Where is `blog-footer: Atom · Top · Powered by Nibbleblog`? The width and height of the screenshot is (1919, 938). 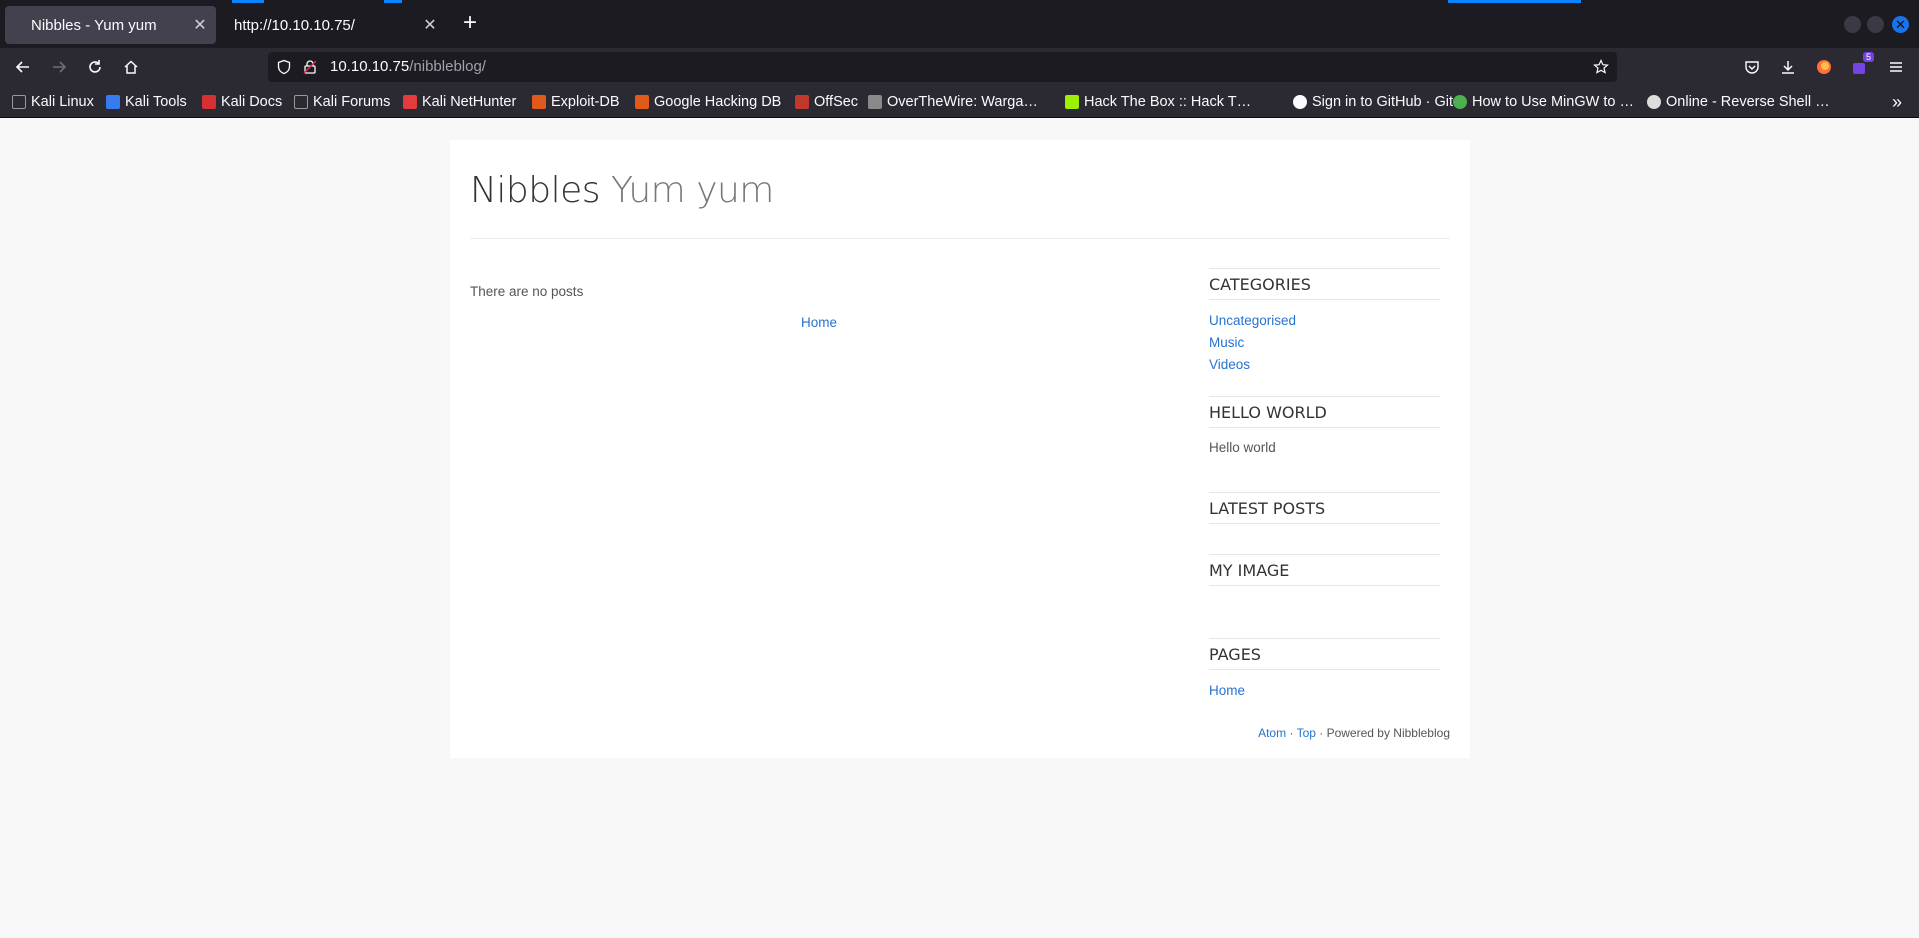
blog-footer: Atom · Top · Powered by Nibbleblog is located at coordinates (1354, 733).